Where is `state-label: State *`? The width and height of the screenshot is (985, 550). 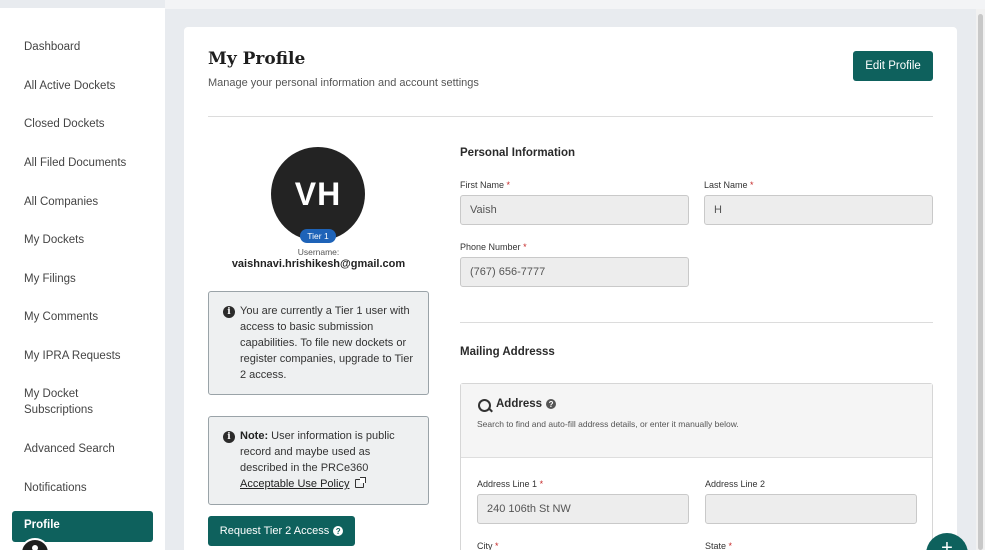 state-label: State * is located at coordinates (719, 545).